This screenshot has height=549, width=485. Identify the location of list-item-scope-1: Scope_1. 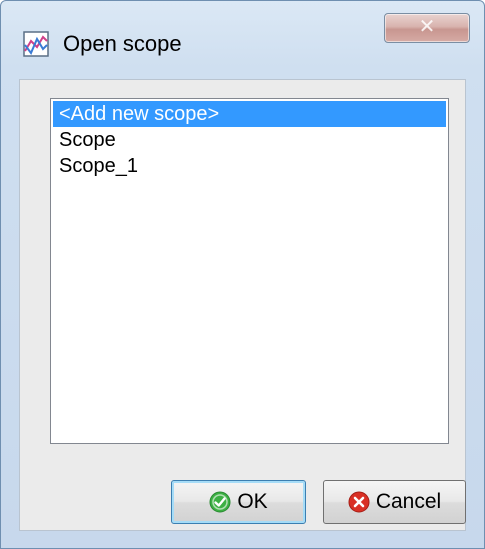
(249, 166).